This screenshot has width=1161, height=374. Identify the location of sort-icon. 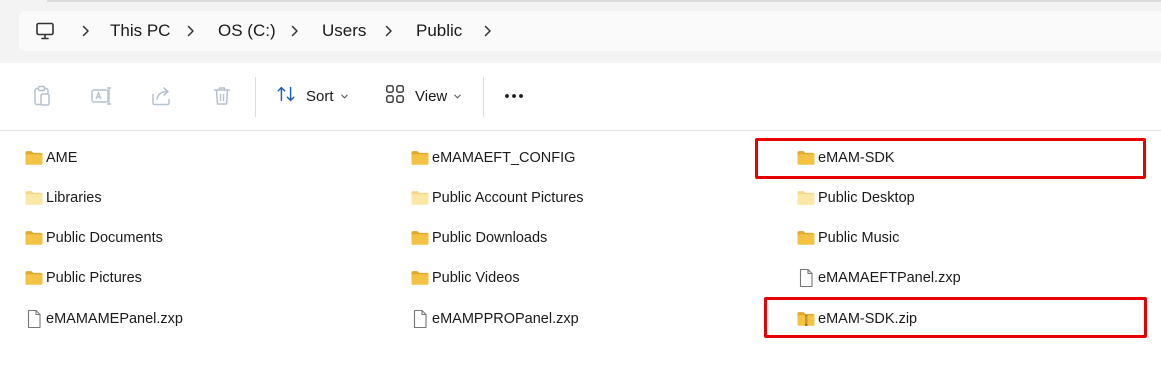
(286, 96).